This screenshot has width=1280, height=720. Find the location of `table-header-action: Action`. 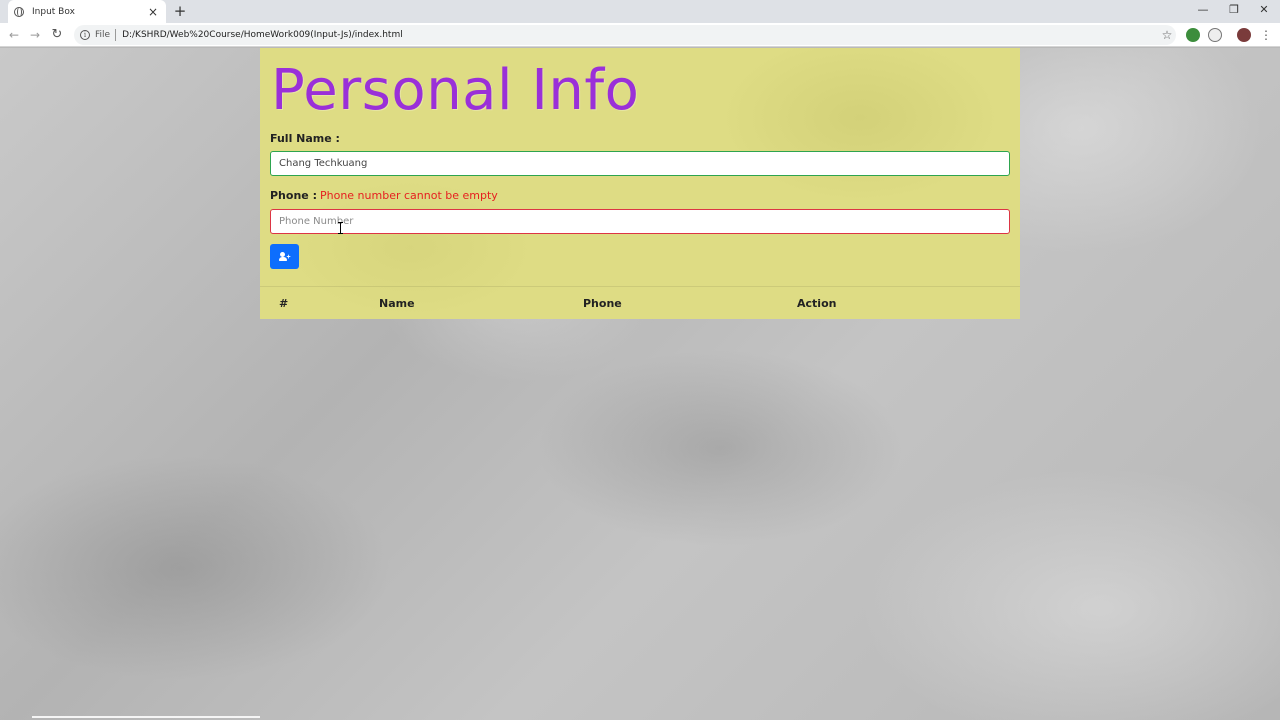

table-header-action: Action is located at coordinates (817, 303).